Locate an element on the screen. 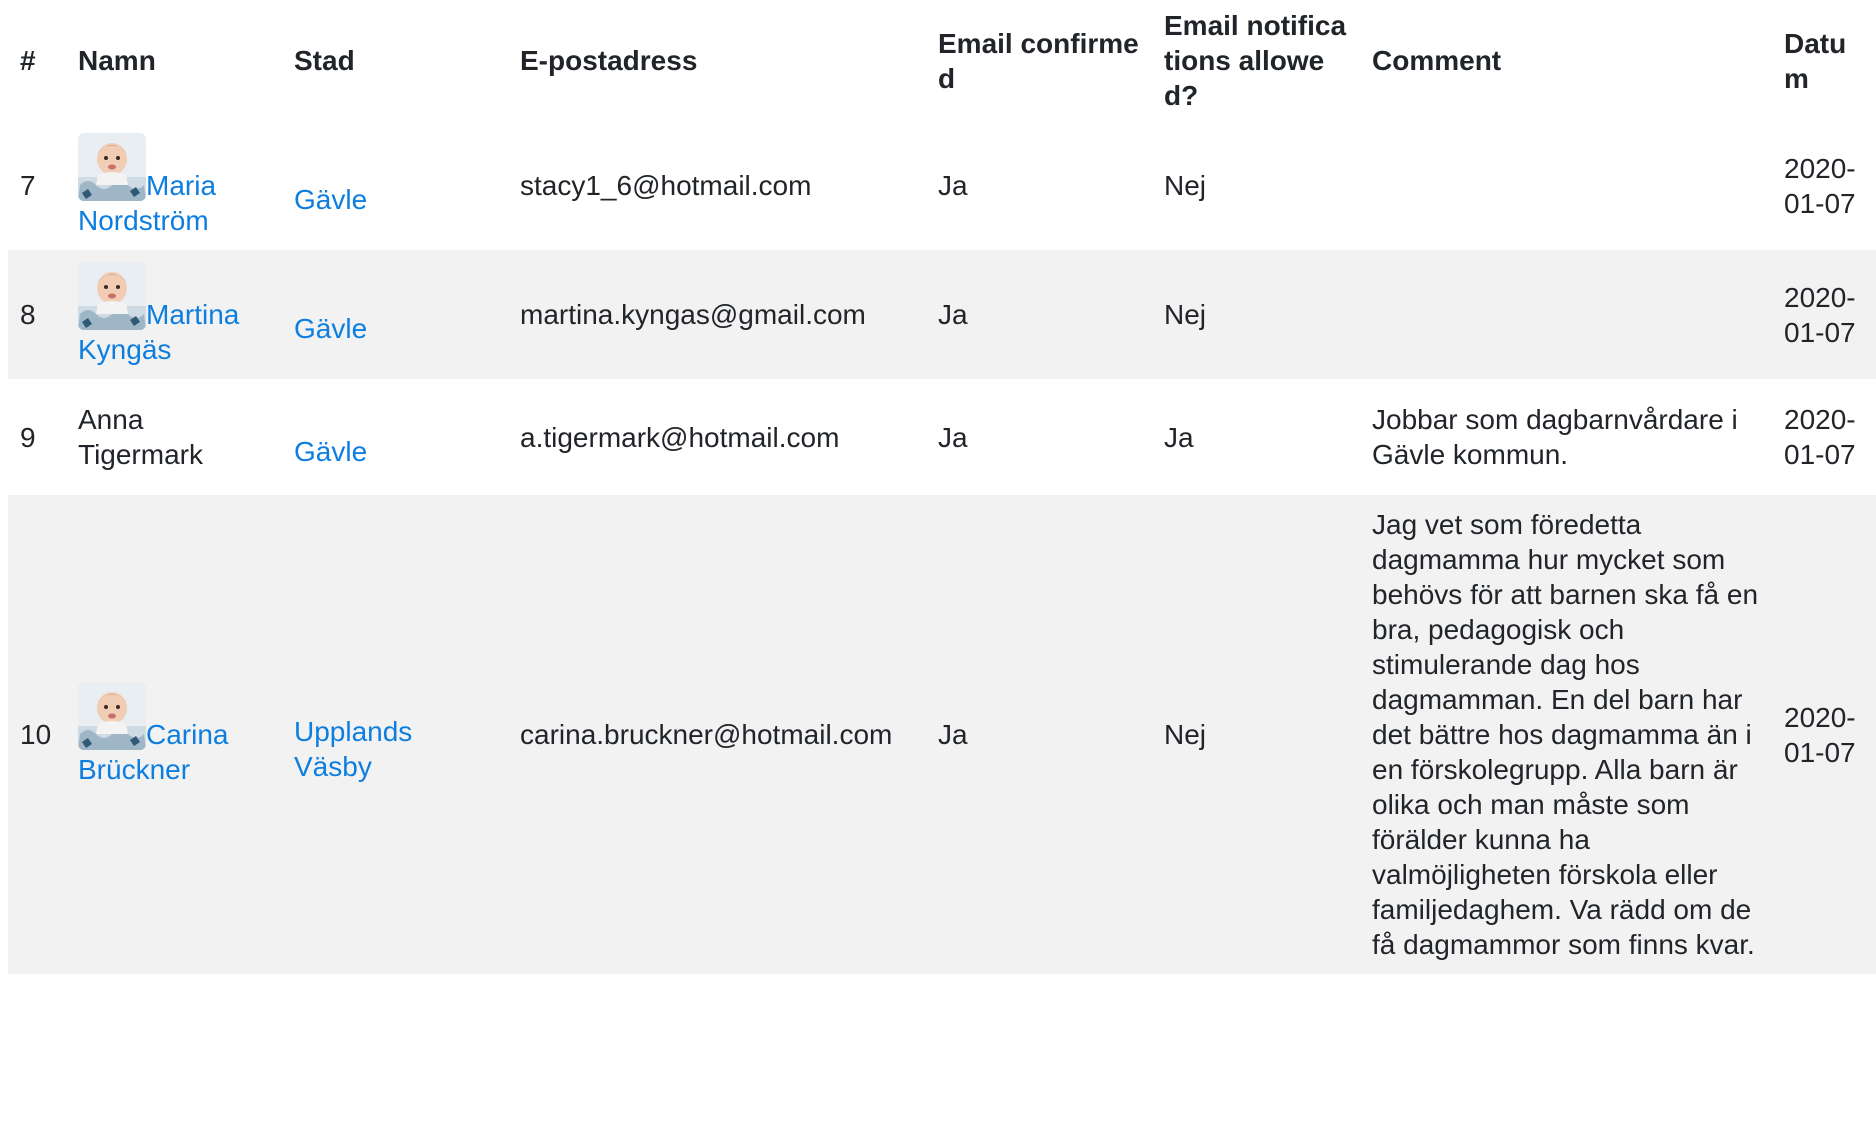  city-cell: Upplands Väsby is located at coordinates (395, 734).